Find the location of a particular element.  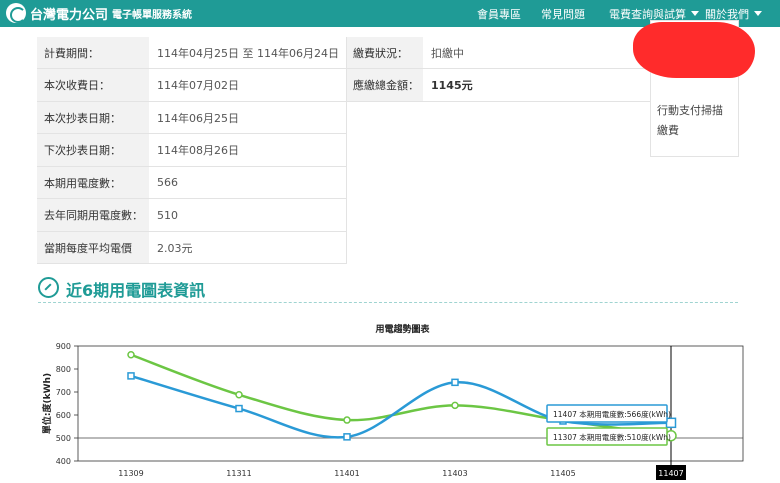

y-tick-label: 800 is located at coordinates (63, 369).